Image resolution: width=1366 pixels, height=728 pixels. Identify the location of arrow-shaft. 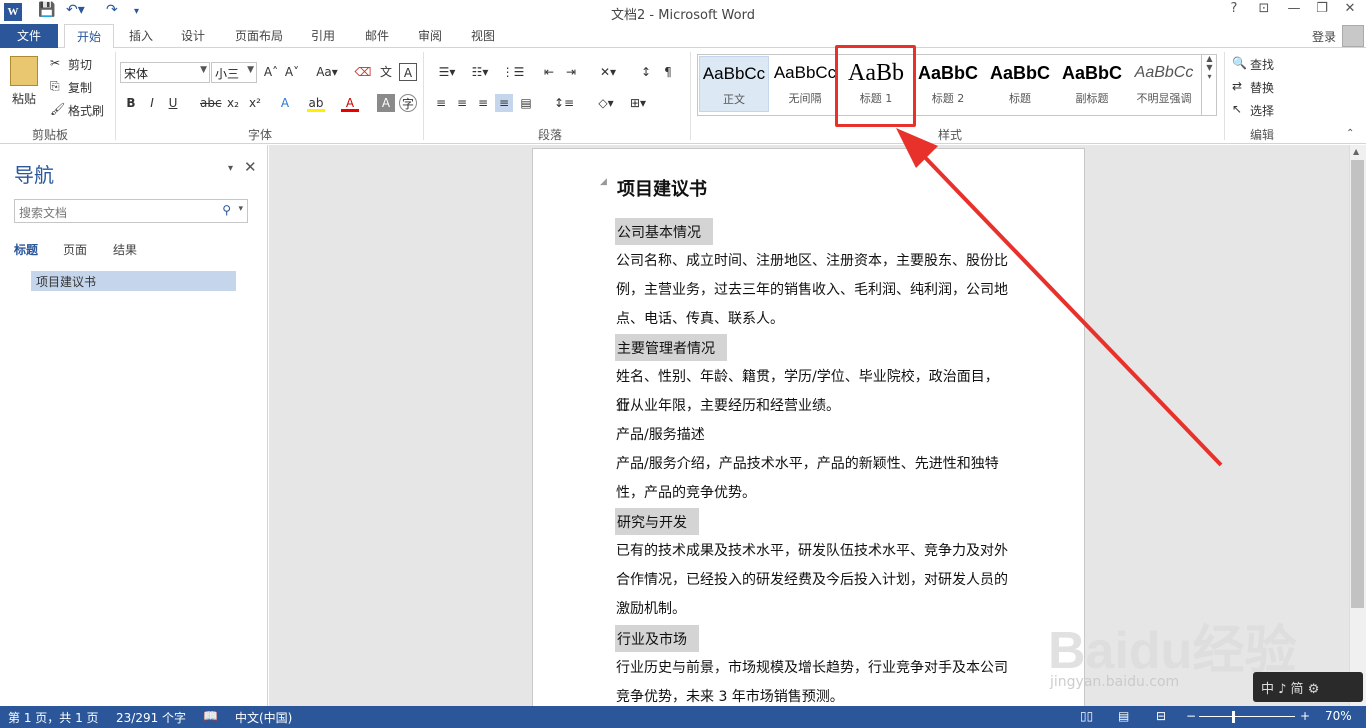
(1068, 306).